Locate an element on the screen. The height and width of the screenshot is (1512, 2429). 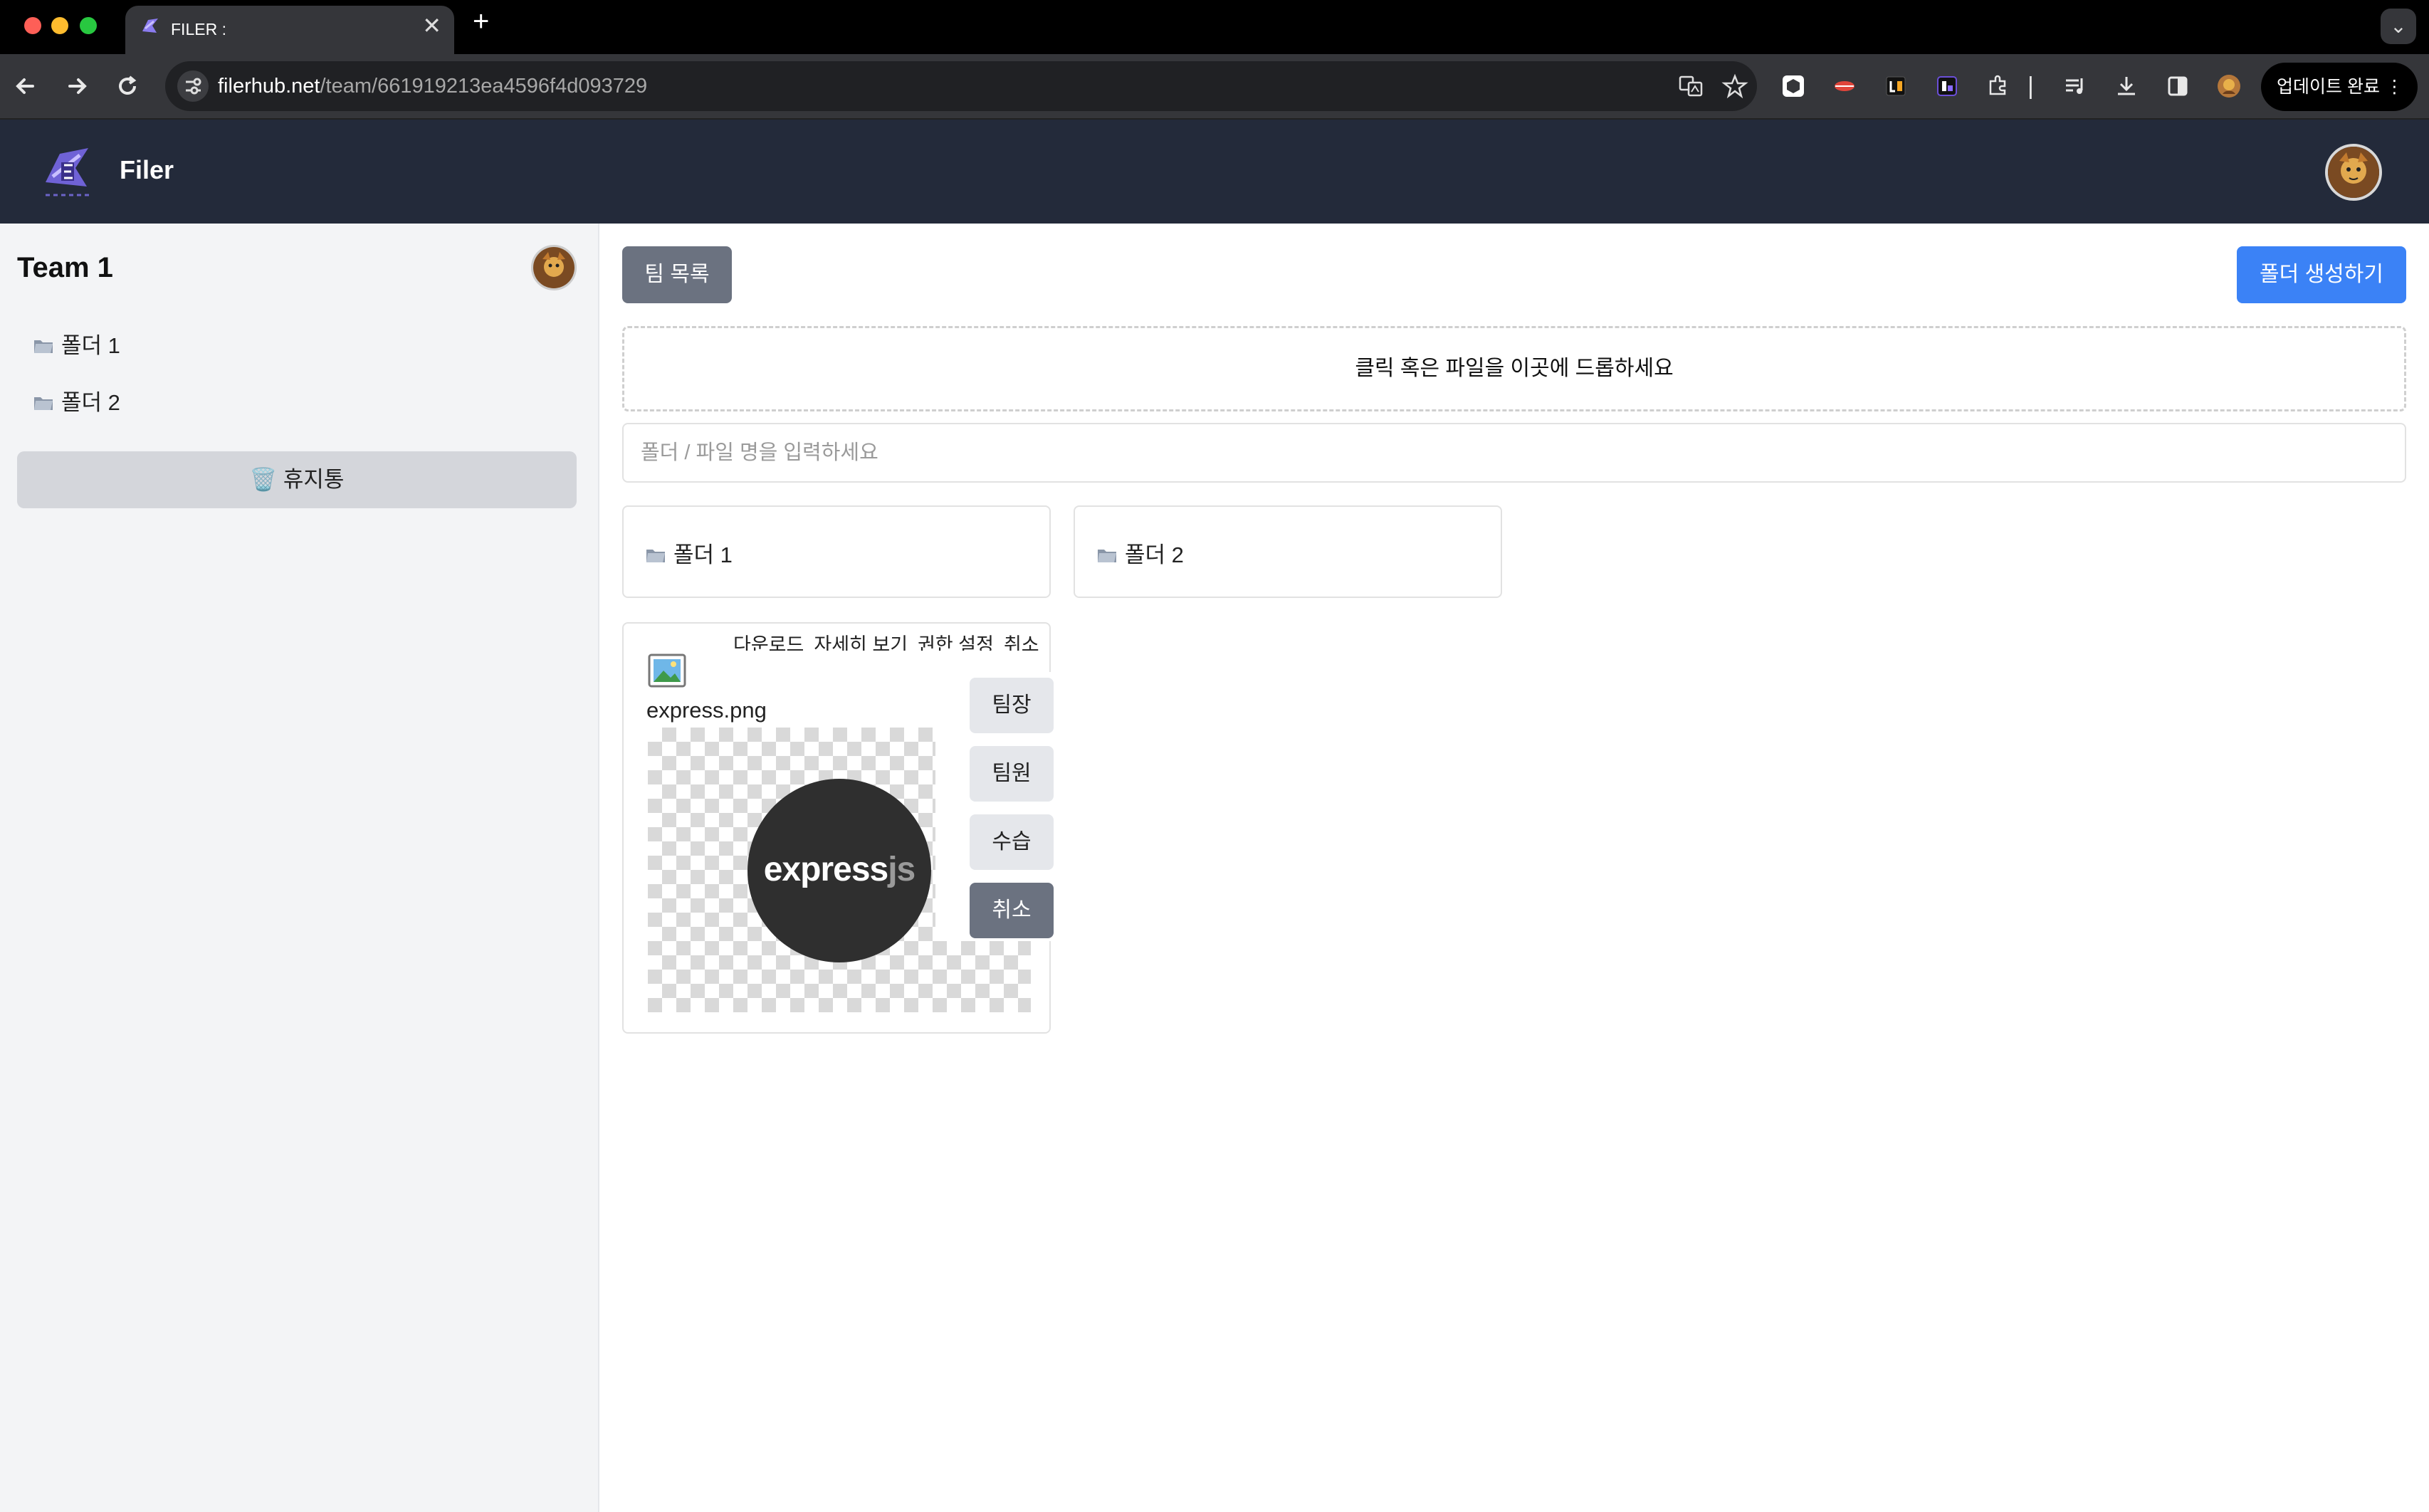
role-cancel-button: 취소 is located at coordinates (1012, 910).